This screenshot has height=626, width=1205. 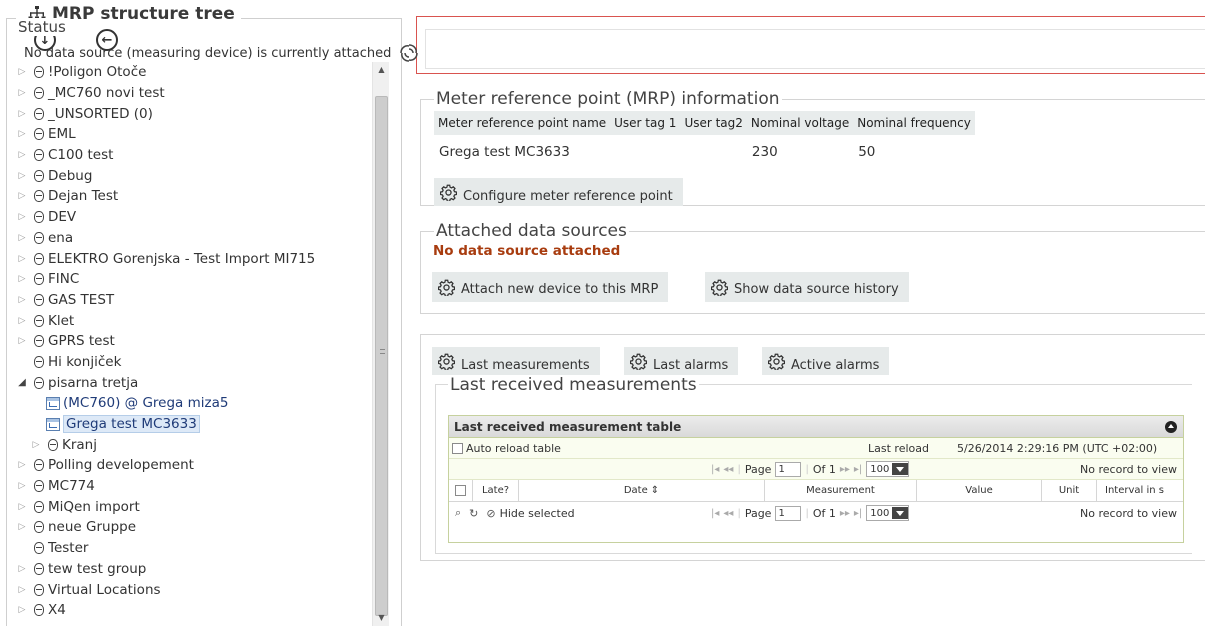 What do you see at coordinates (807, 287) in the screenshot?
I see `show-history-button: Show data source history` at bounding box center [807, 287].